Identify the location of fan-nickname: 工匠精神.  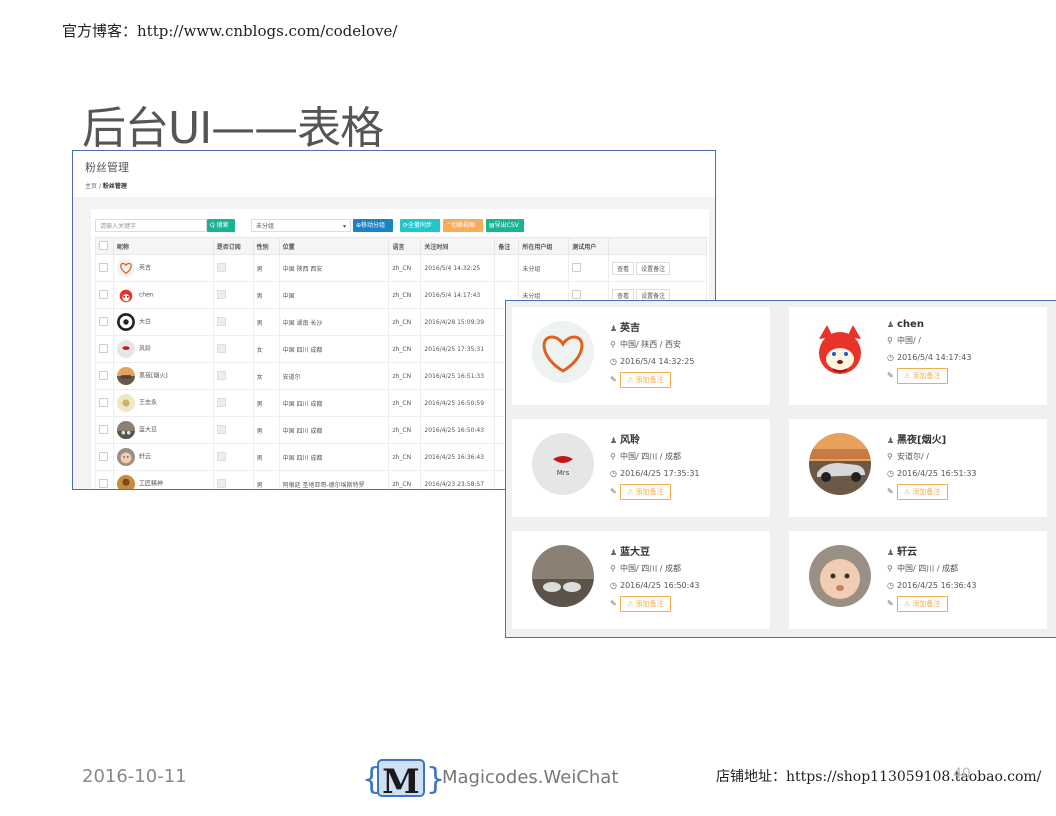
(150, 484).